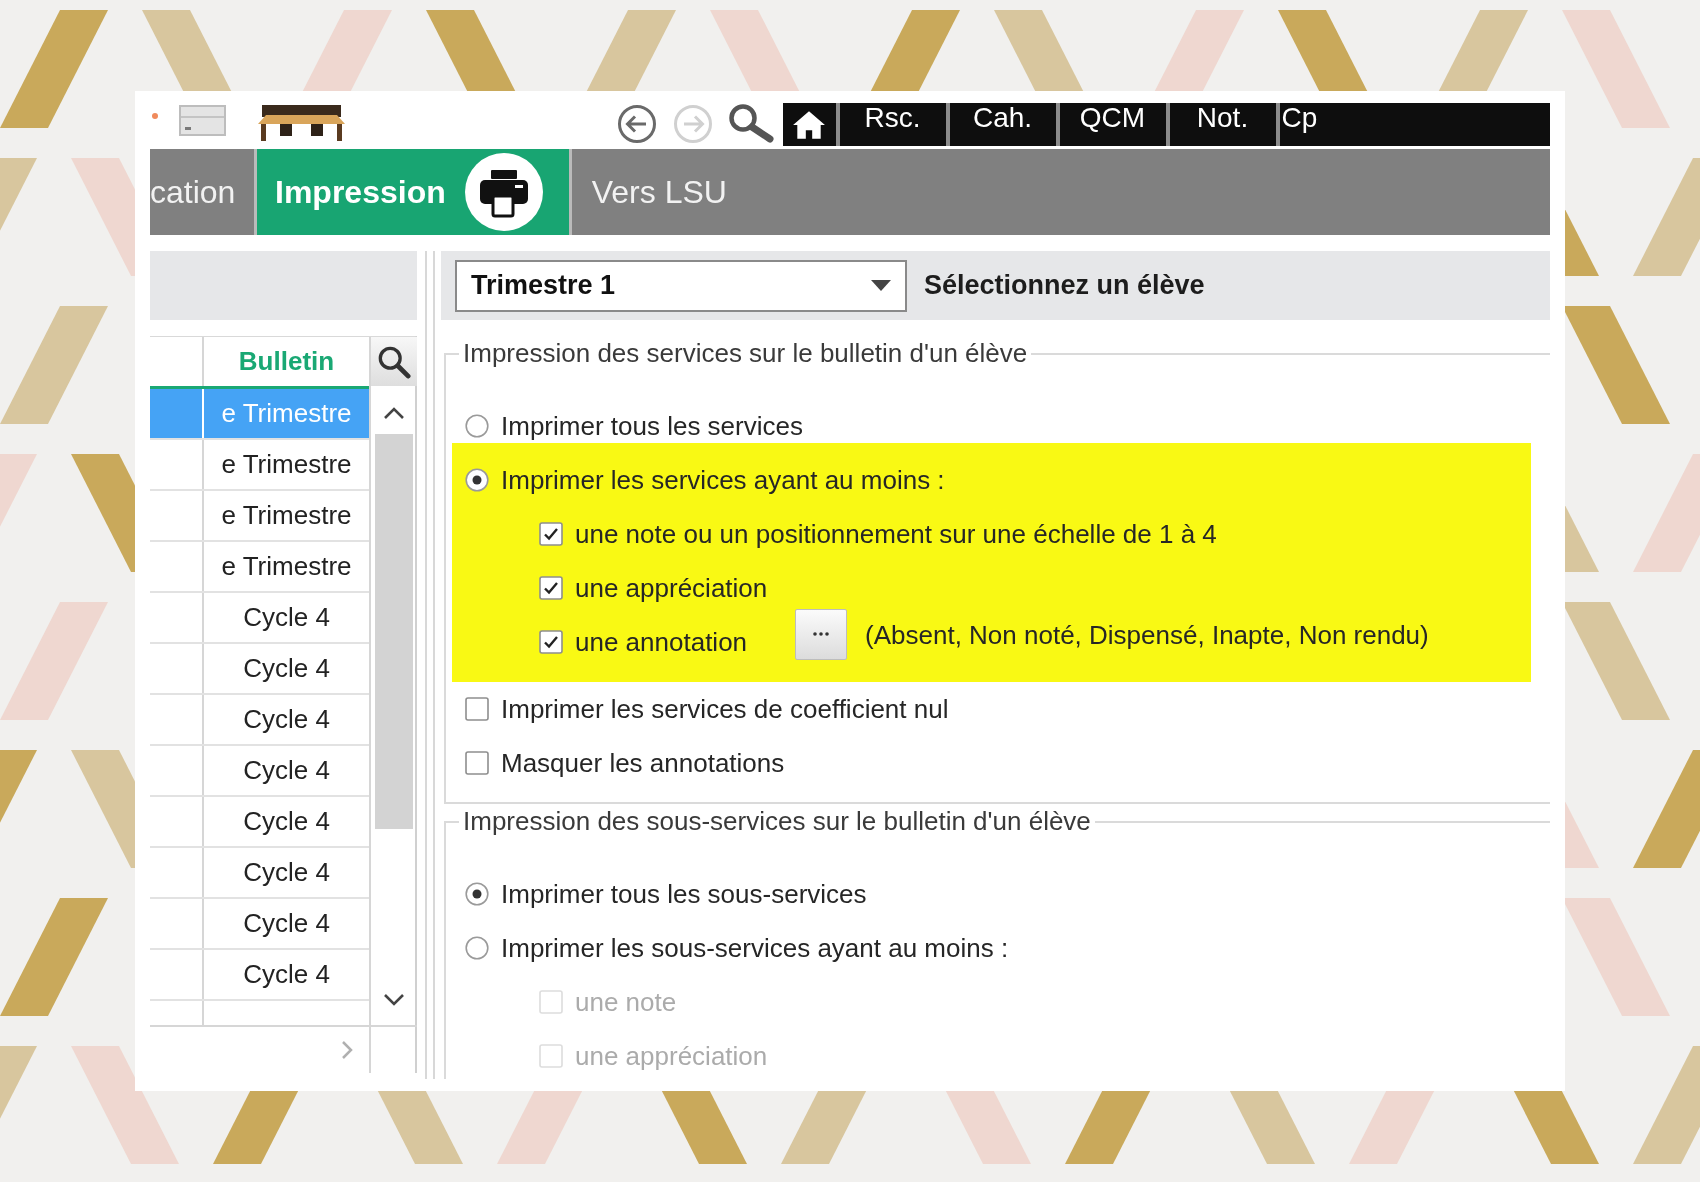 The height and width of the screenshot is (1182, 1700). I want to click on caret-icon, so click(881, 285).